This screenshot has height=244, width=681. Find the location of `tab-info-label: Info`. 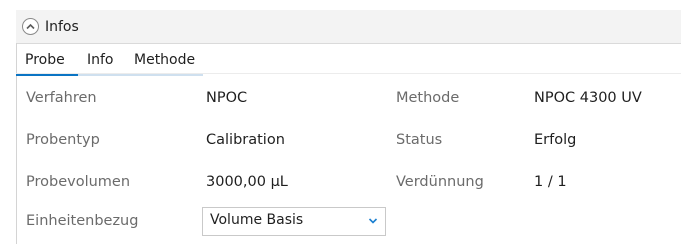

tab-info-label: Info is located at coordinates (100, 60).